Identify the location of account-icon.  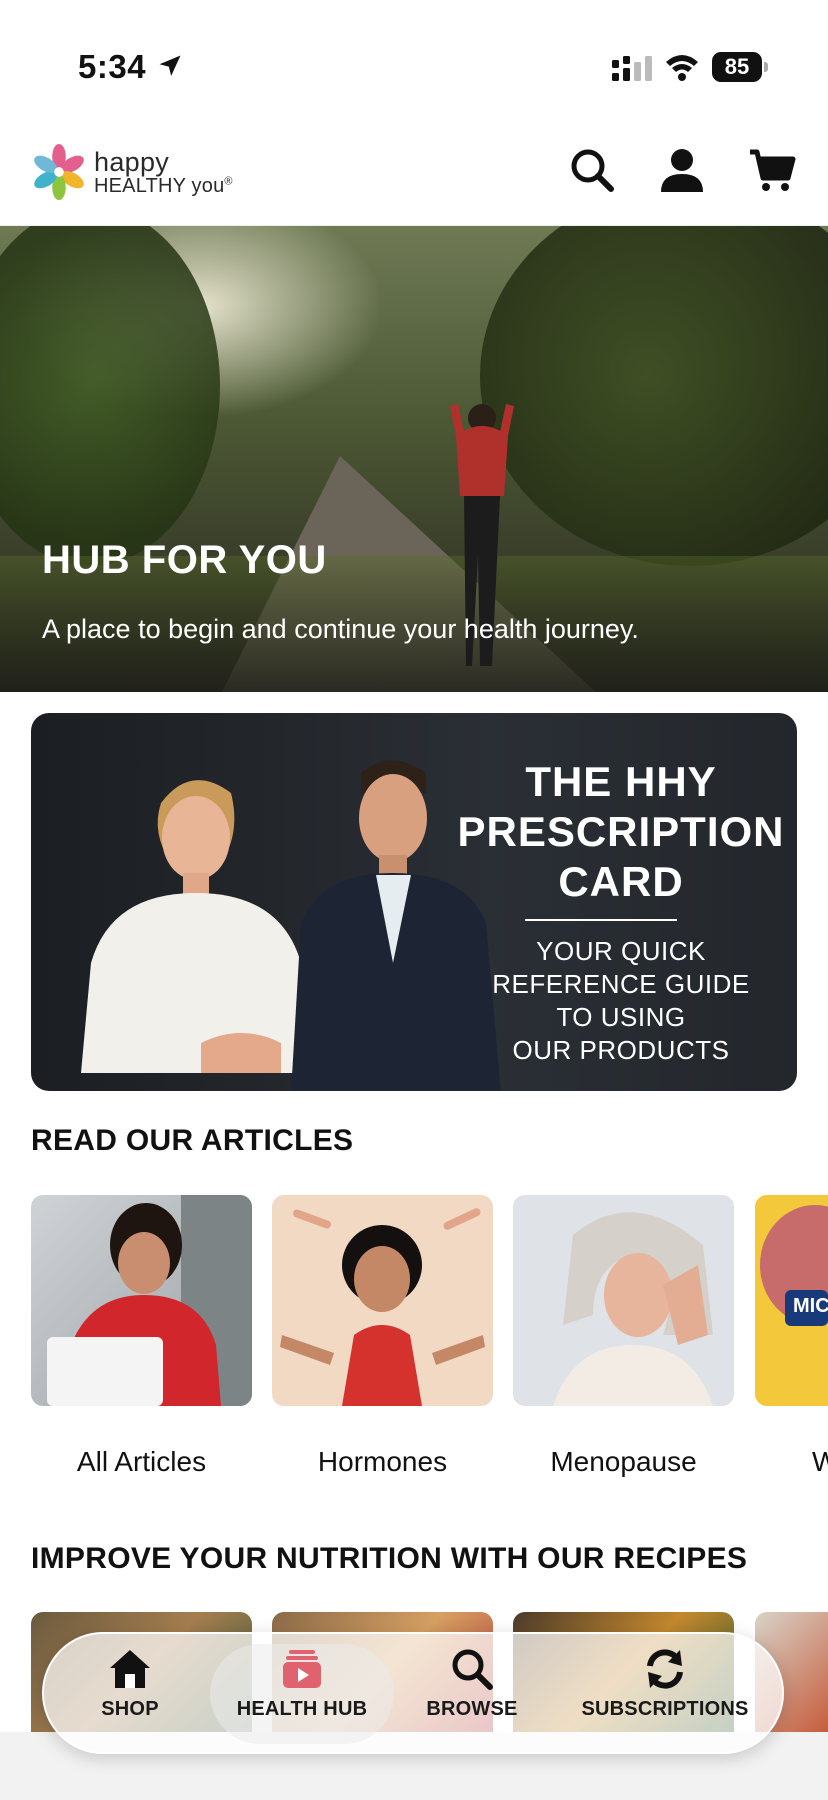
(682, 170).